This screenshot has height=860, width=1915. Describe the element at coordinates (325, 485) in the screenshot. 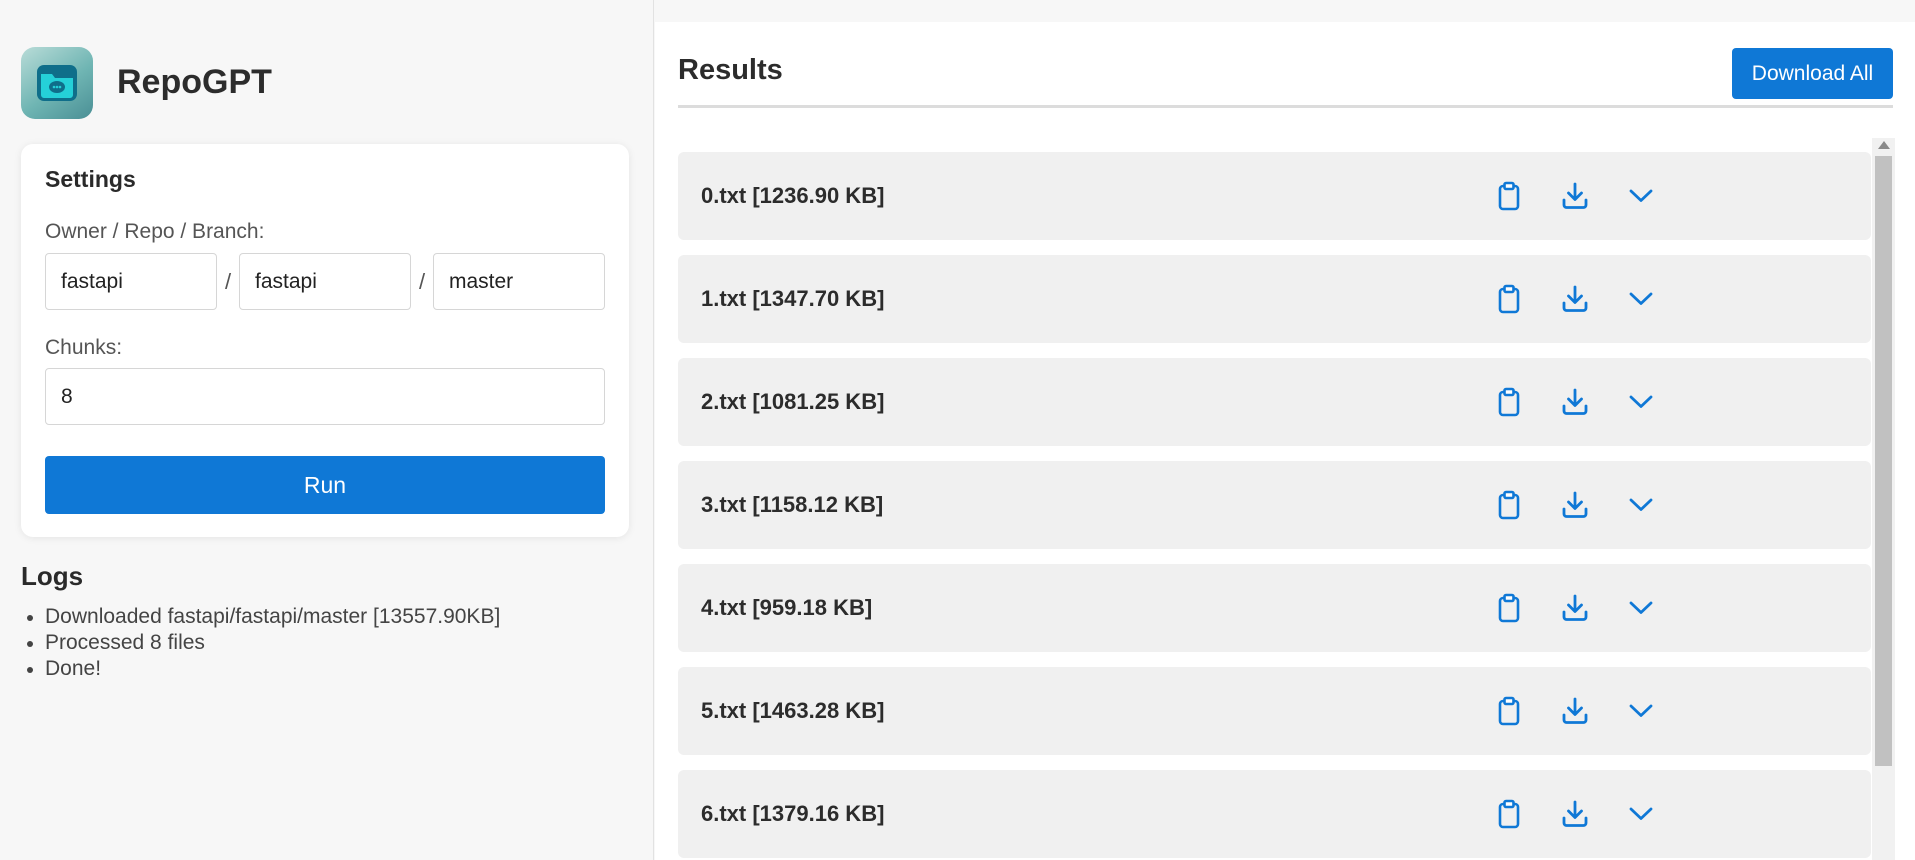

I see `run-button: Run` at that location.